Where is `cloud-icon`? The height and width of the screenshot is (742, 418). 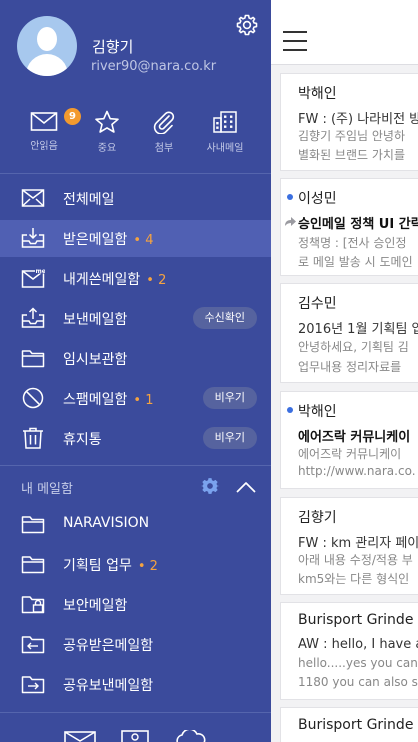 cloud-icon is located at coordinates (190, 736).